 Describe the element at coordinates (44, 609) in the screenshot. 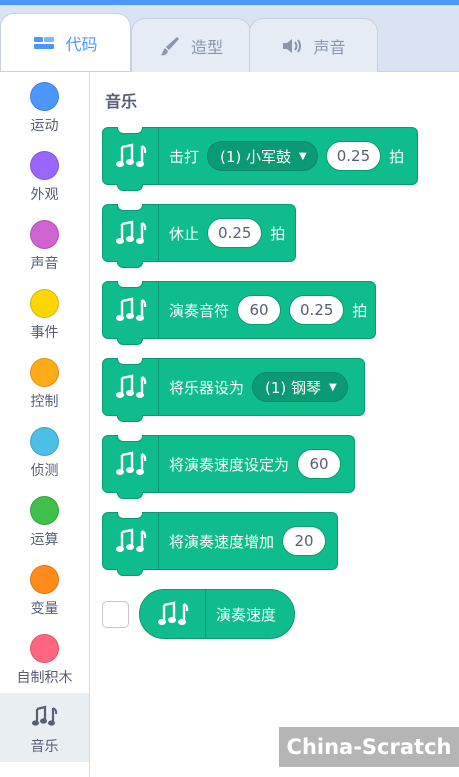

I see `category-variables-label: 变量` at that location.